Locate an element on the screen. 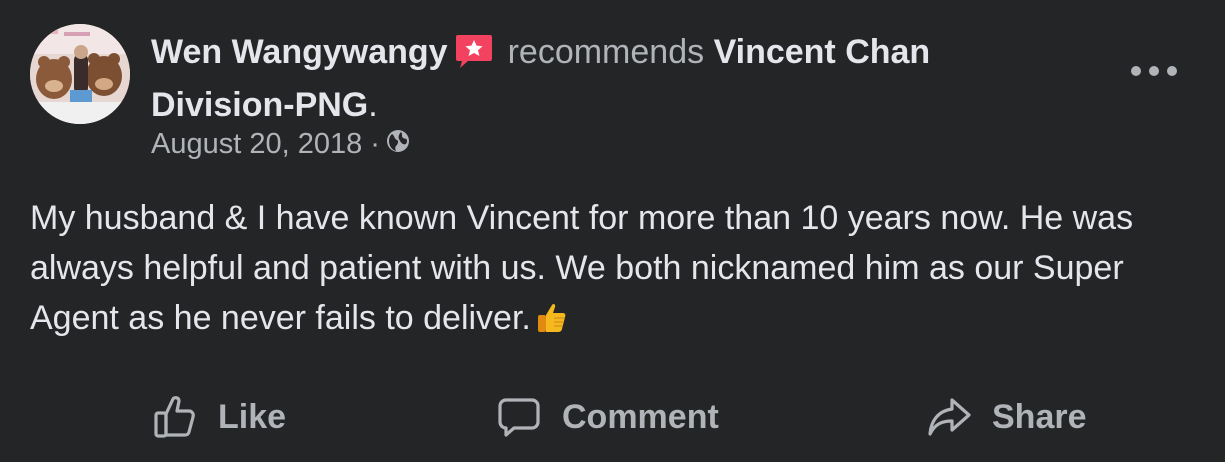 The height and width of the screenshot is (462, 1225). post-meta: August 20, 2018 · is located at coordinates (280, 144).